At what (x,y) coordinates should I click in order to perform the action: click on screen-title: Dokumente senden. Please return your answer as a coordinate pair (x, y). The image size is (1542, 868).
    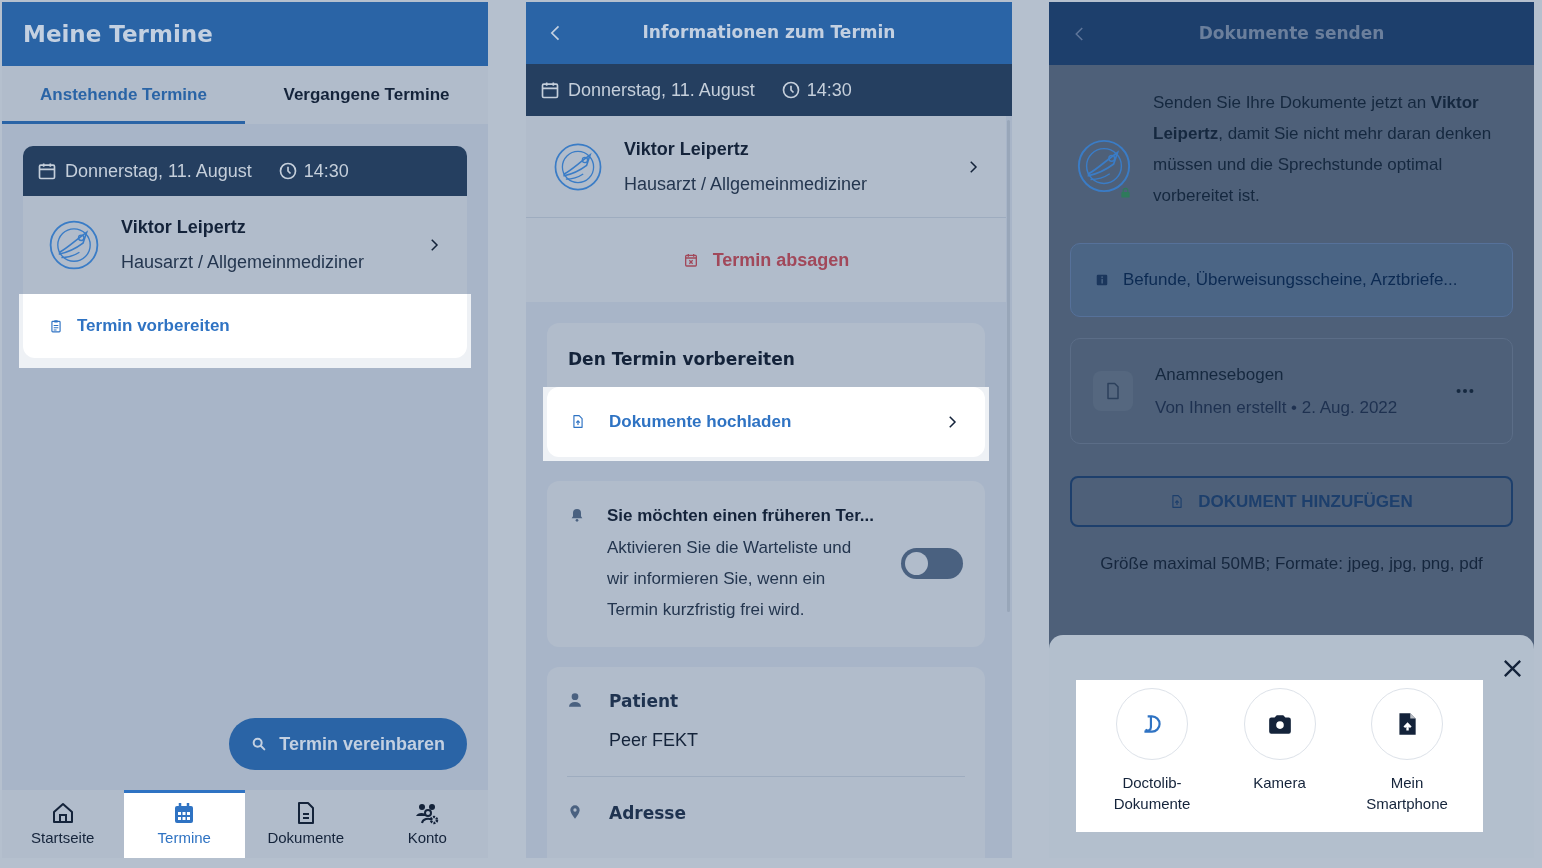
    Looking at the image, I should click on (1291, 33).